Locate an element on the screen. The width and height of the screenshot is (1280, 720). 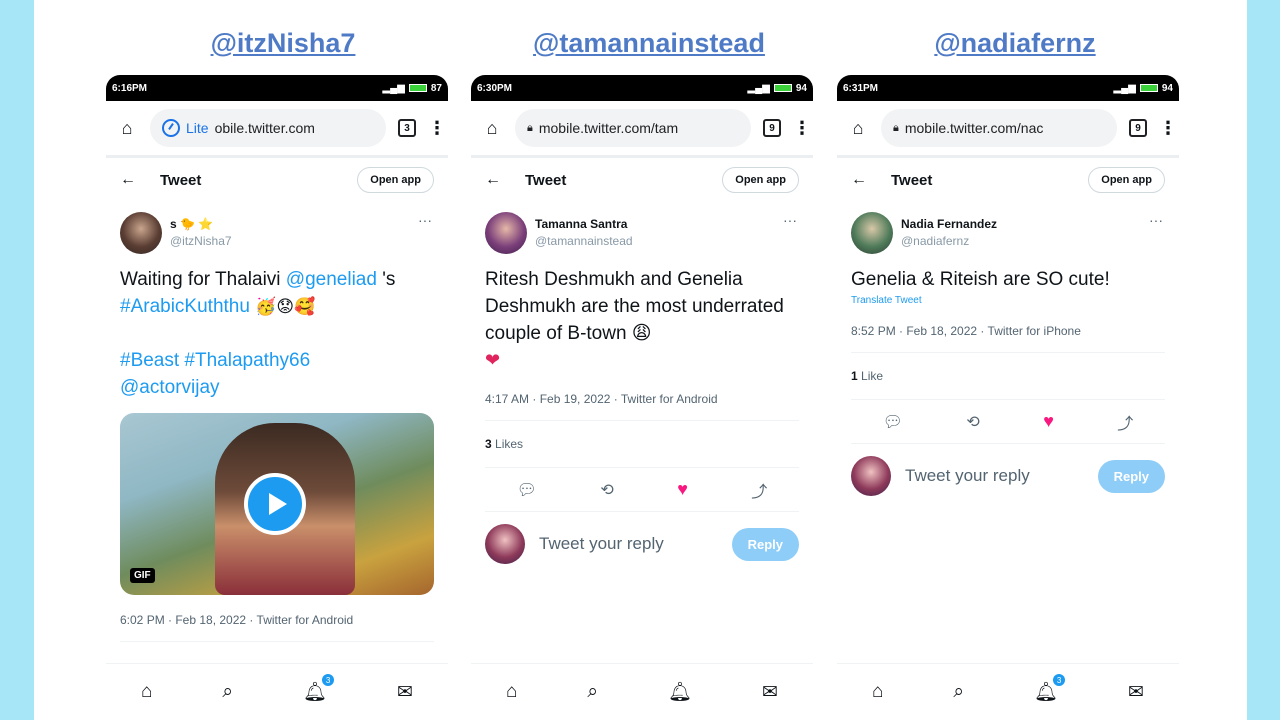
author-display-name: Tamanna Santra is located at coordinates (584, 224).